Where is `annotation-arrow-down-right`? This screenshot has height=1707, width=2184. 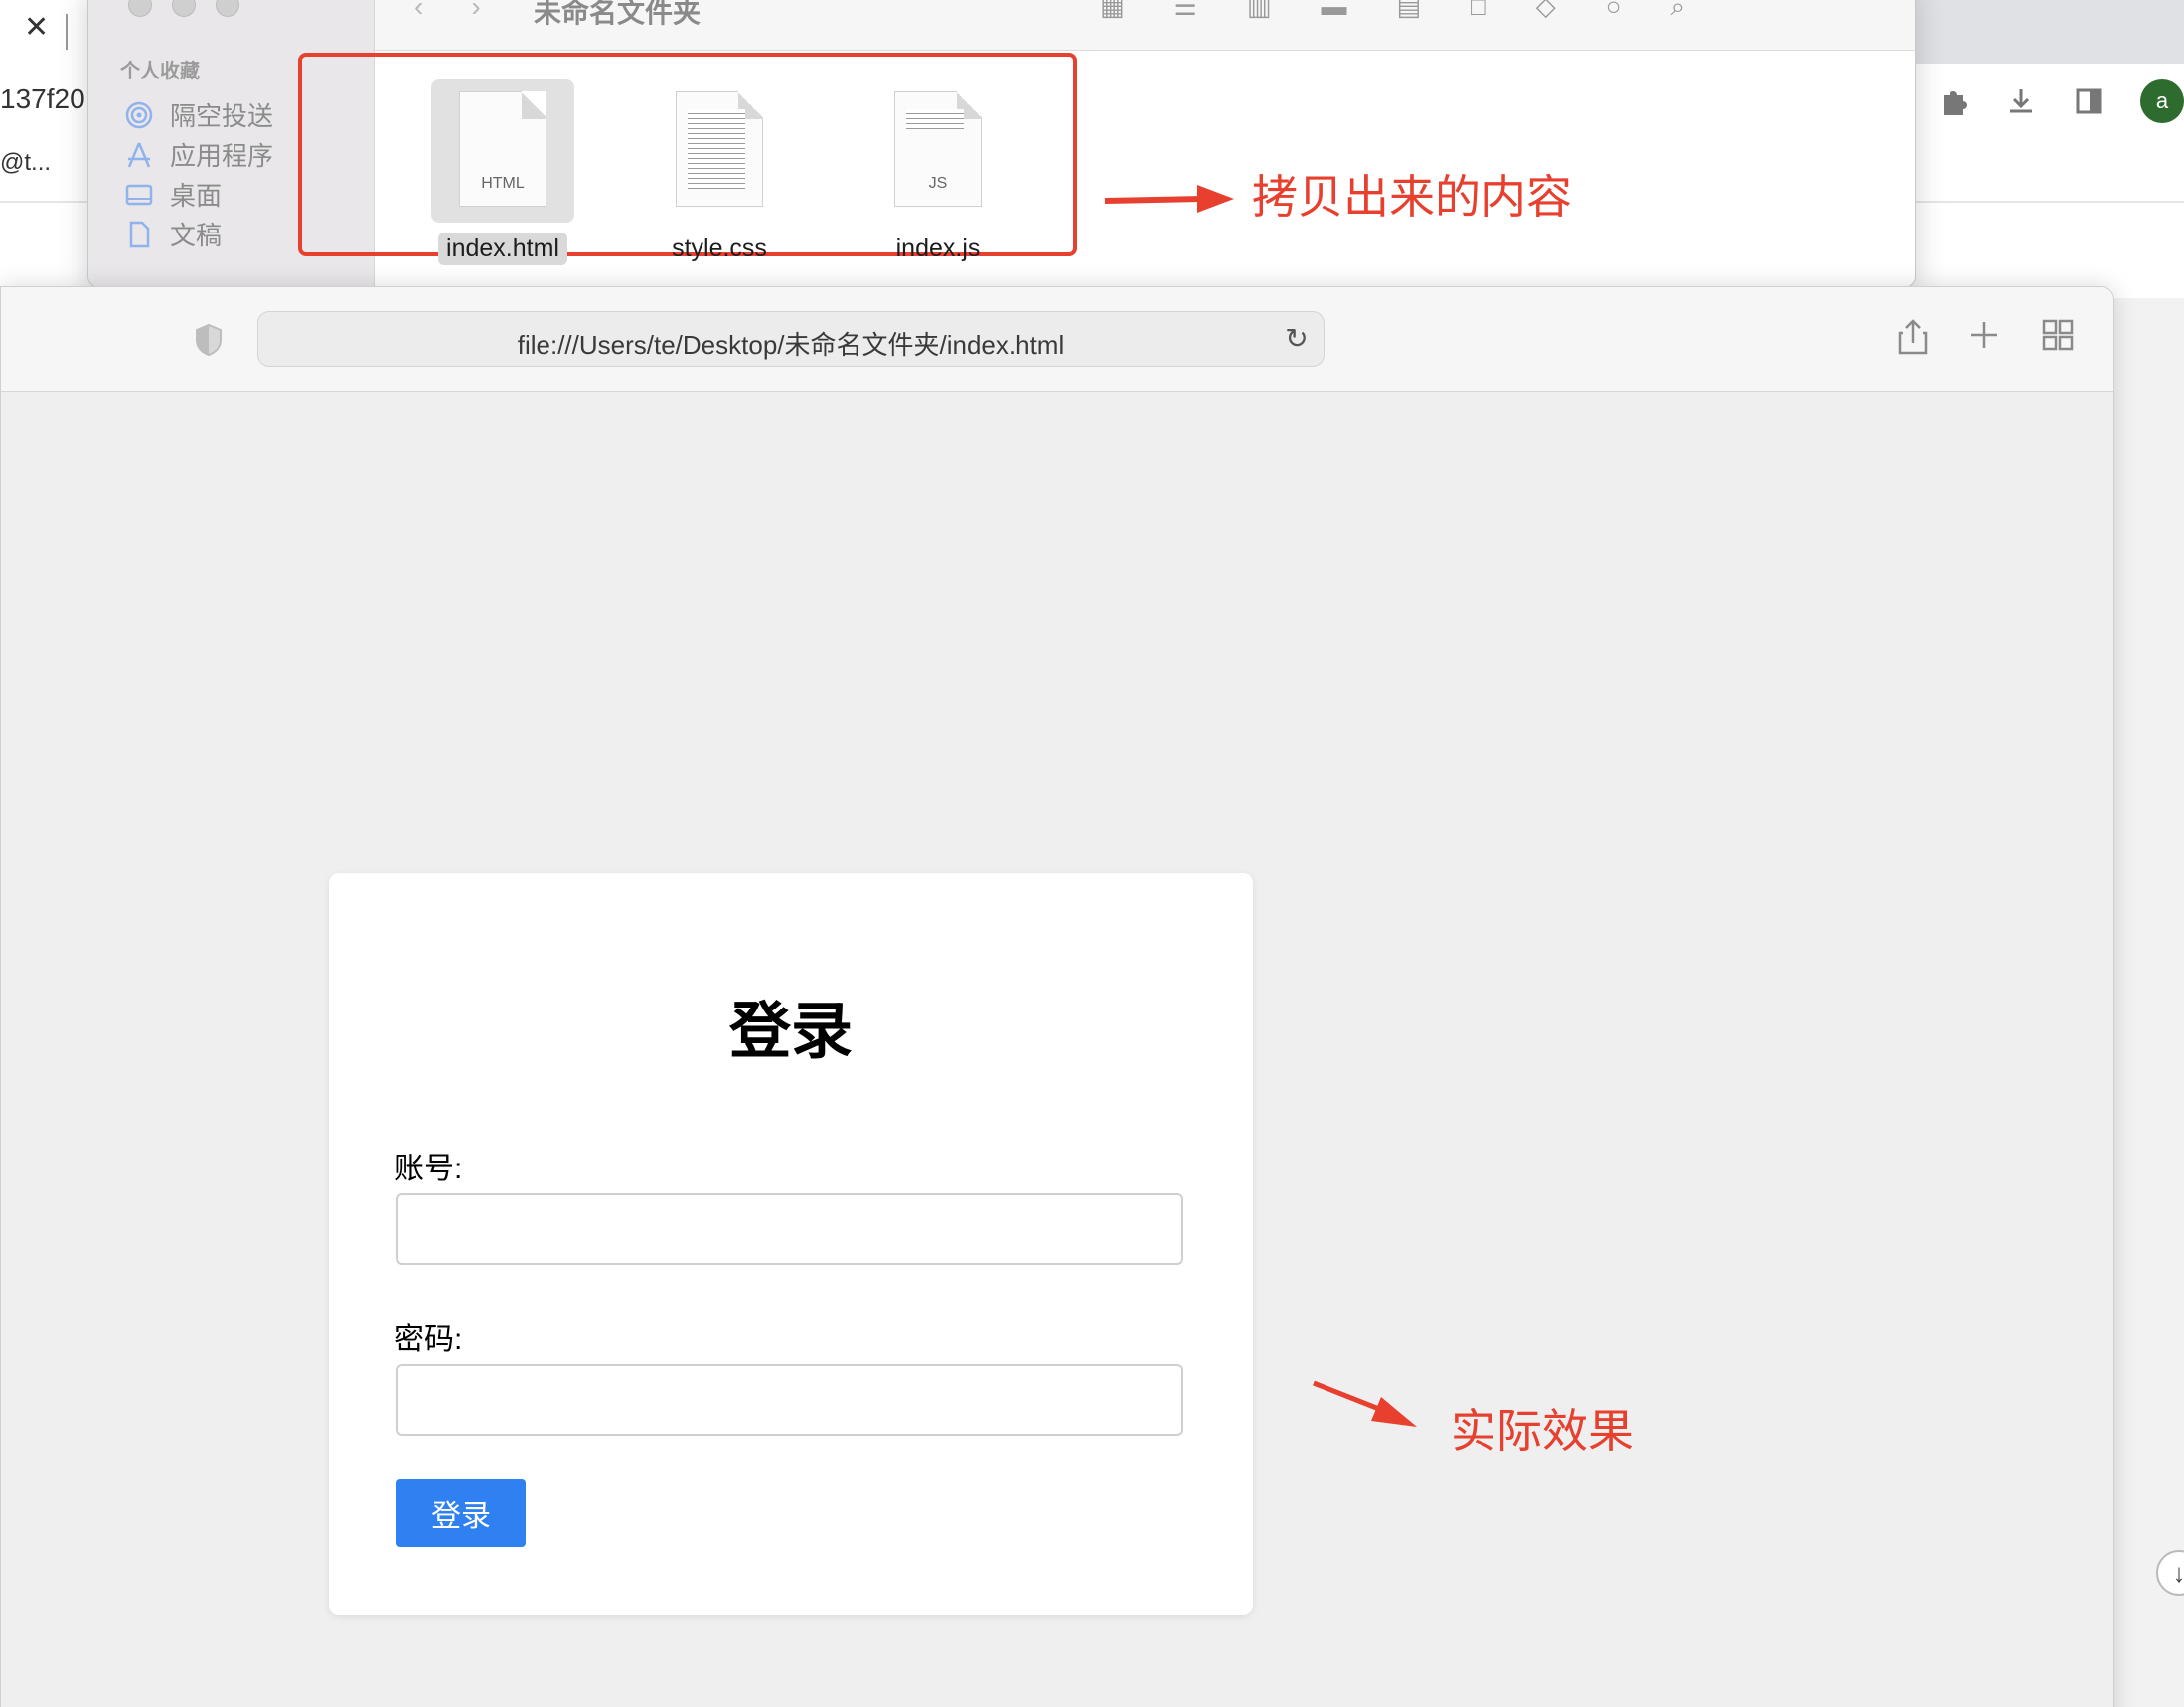 annotation-arrow-down-right is located at coordinates (1365, 1403).